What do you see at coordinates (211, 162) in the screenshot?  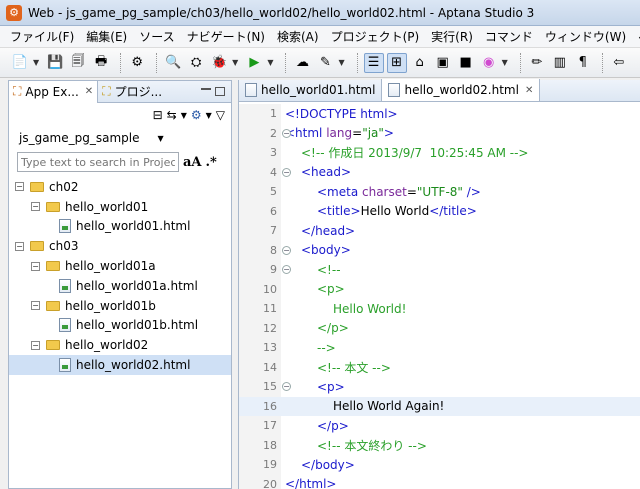 I see `regex-button: .*` at bounding box center [211, 162].